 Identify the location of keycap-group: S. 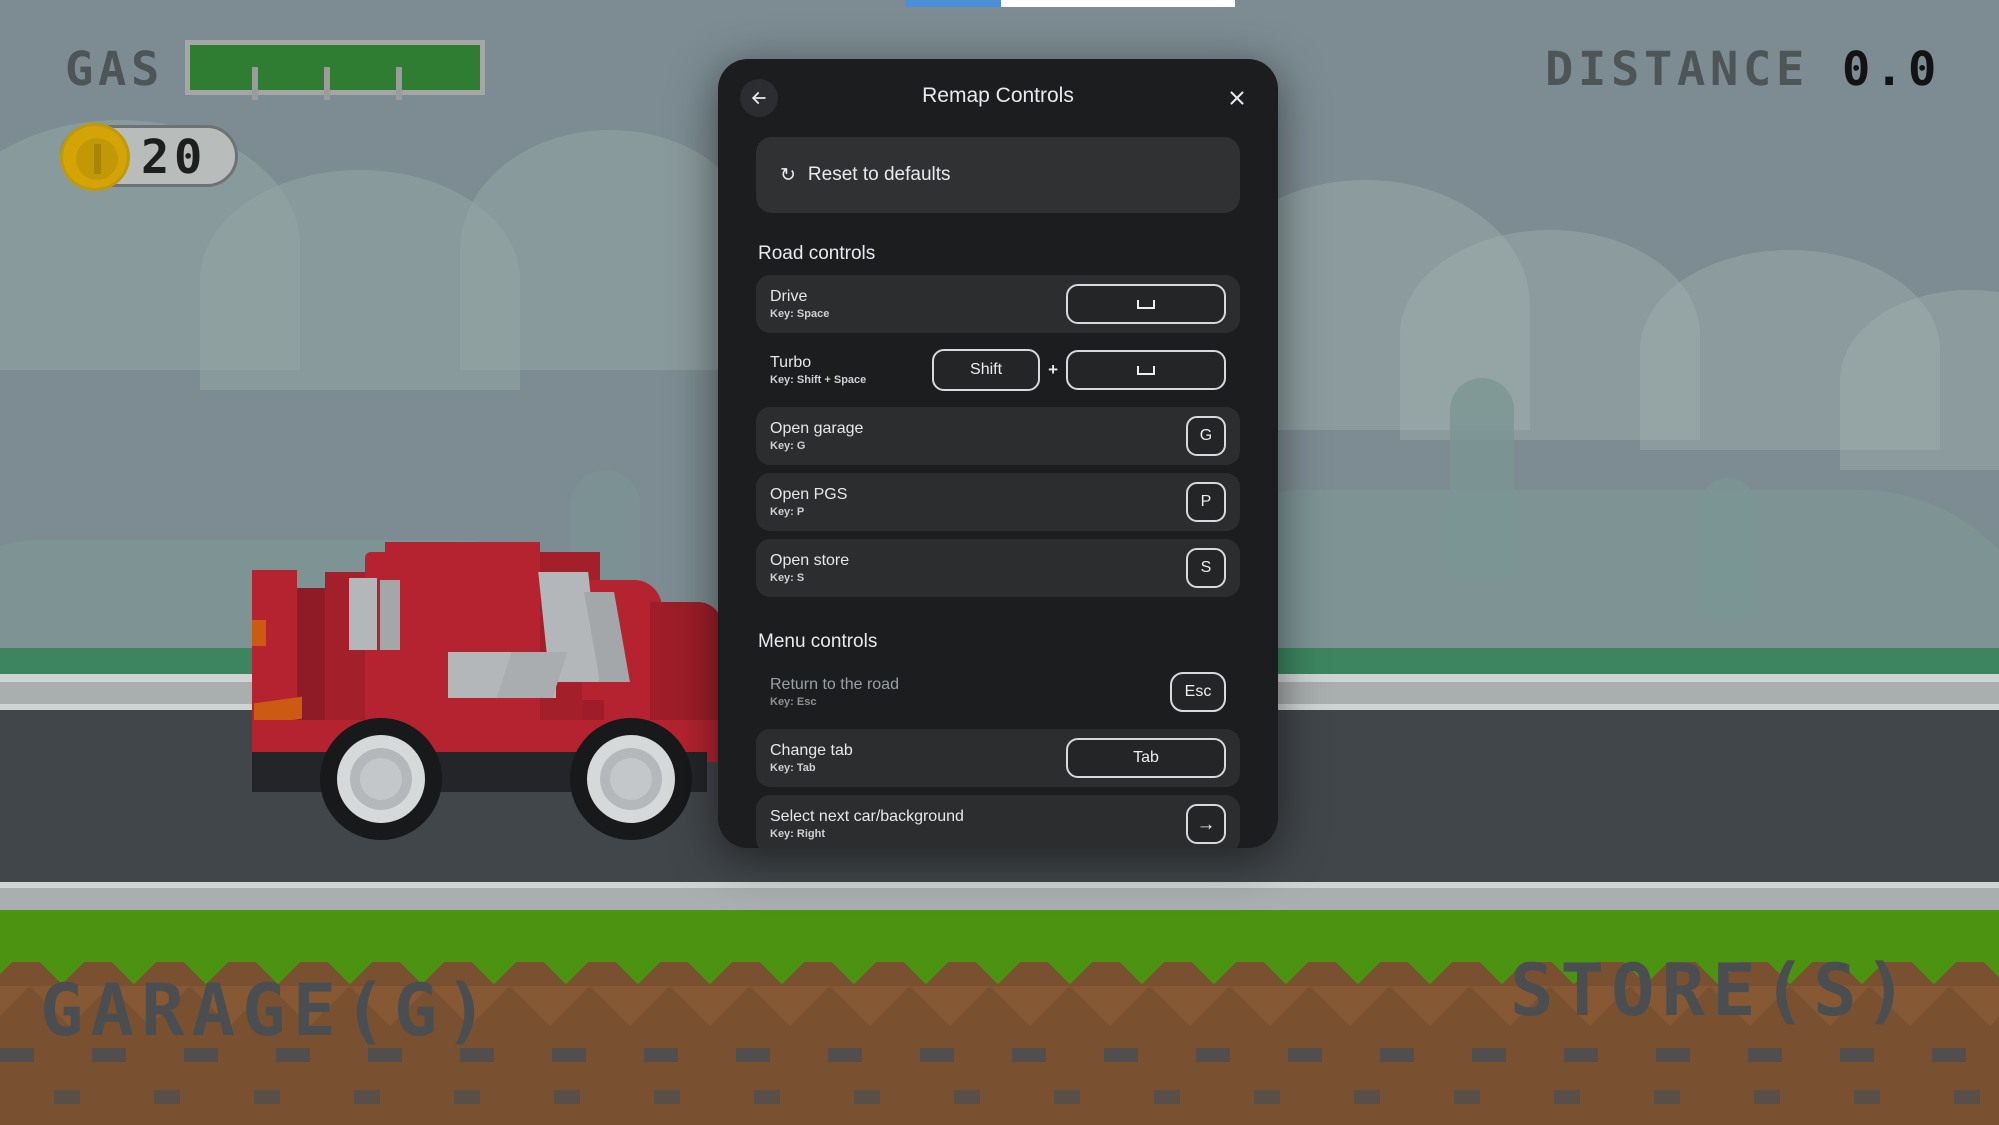
(1206, 568).